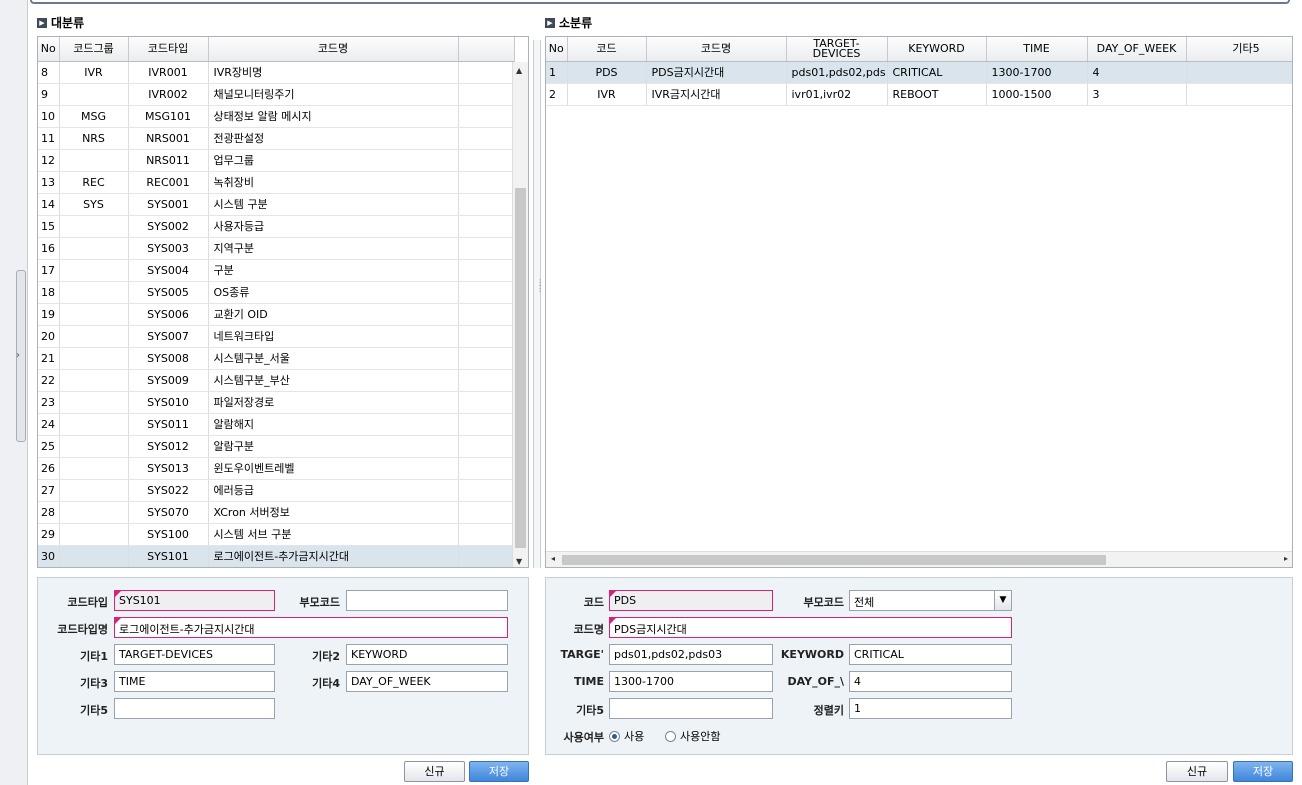 This screenshot has height=785, width=1302. I want to click on cell-code-name: 윈도우이벤트레벨, so click(333, 468).